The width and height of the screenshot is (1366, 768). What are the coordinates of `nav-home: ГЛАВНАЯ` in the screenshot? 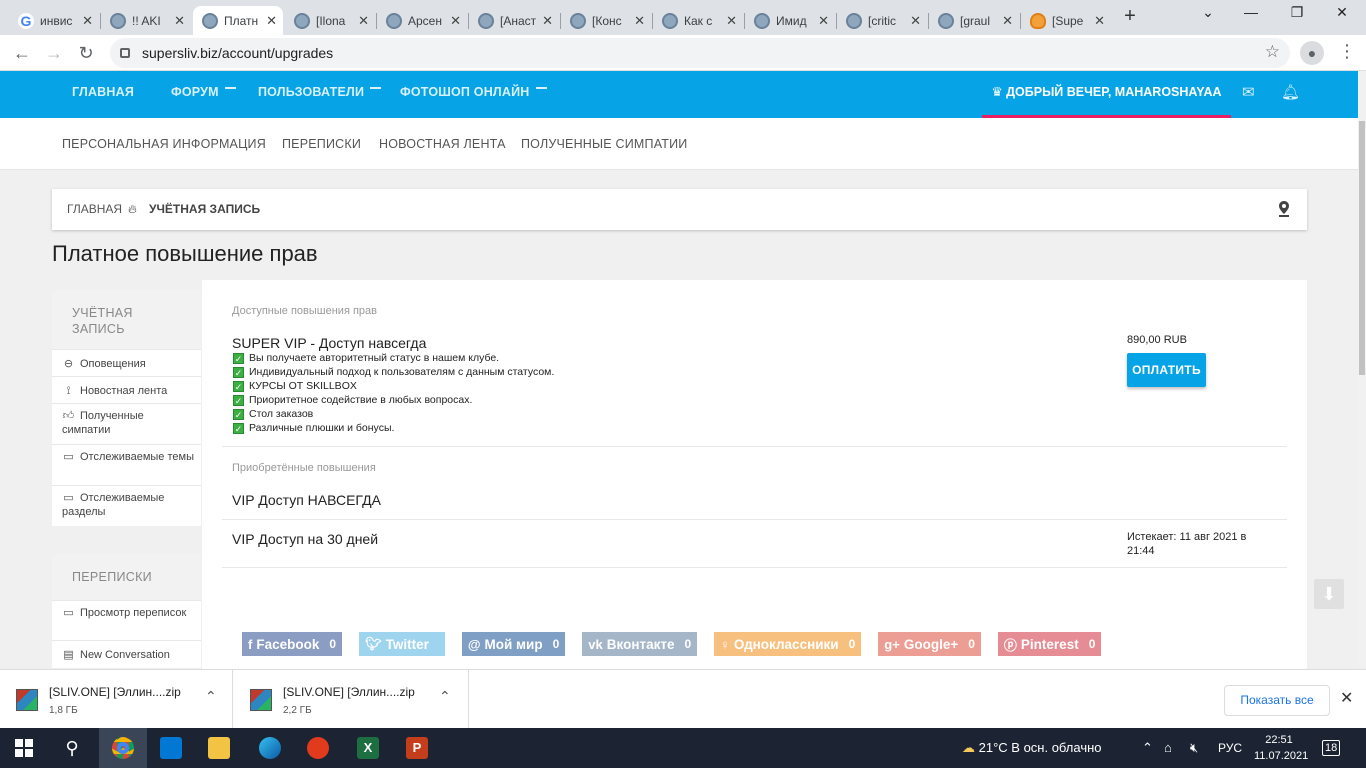 It's located at (103, 94).